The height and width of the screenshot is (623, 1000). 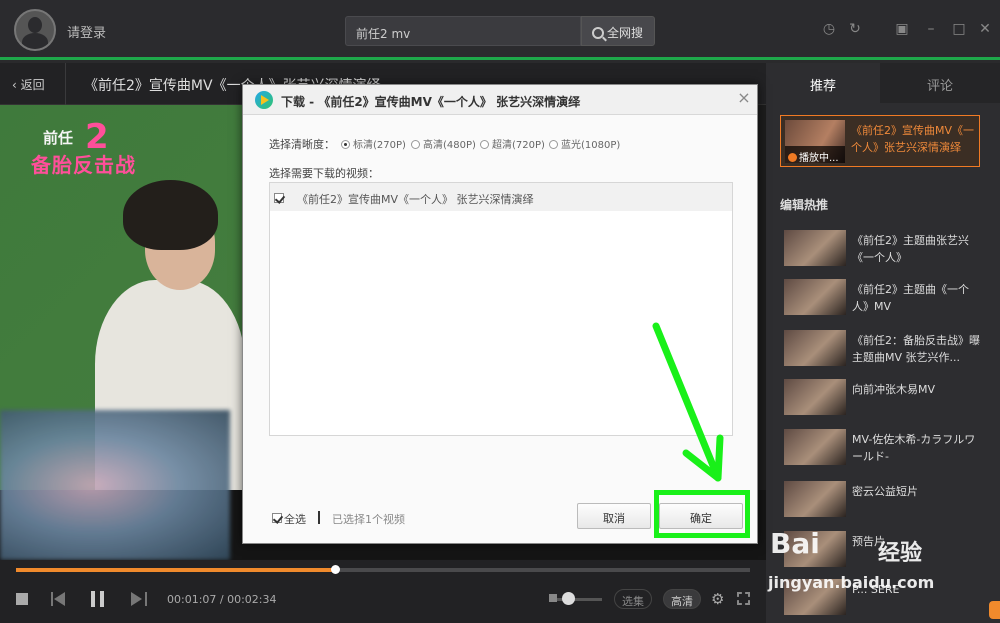 What do you see at coordinates (319, 517) in the screenshot?
I see `divider` at bounding box center [319, 517].